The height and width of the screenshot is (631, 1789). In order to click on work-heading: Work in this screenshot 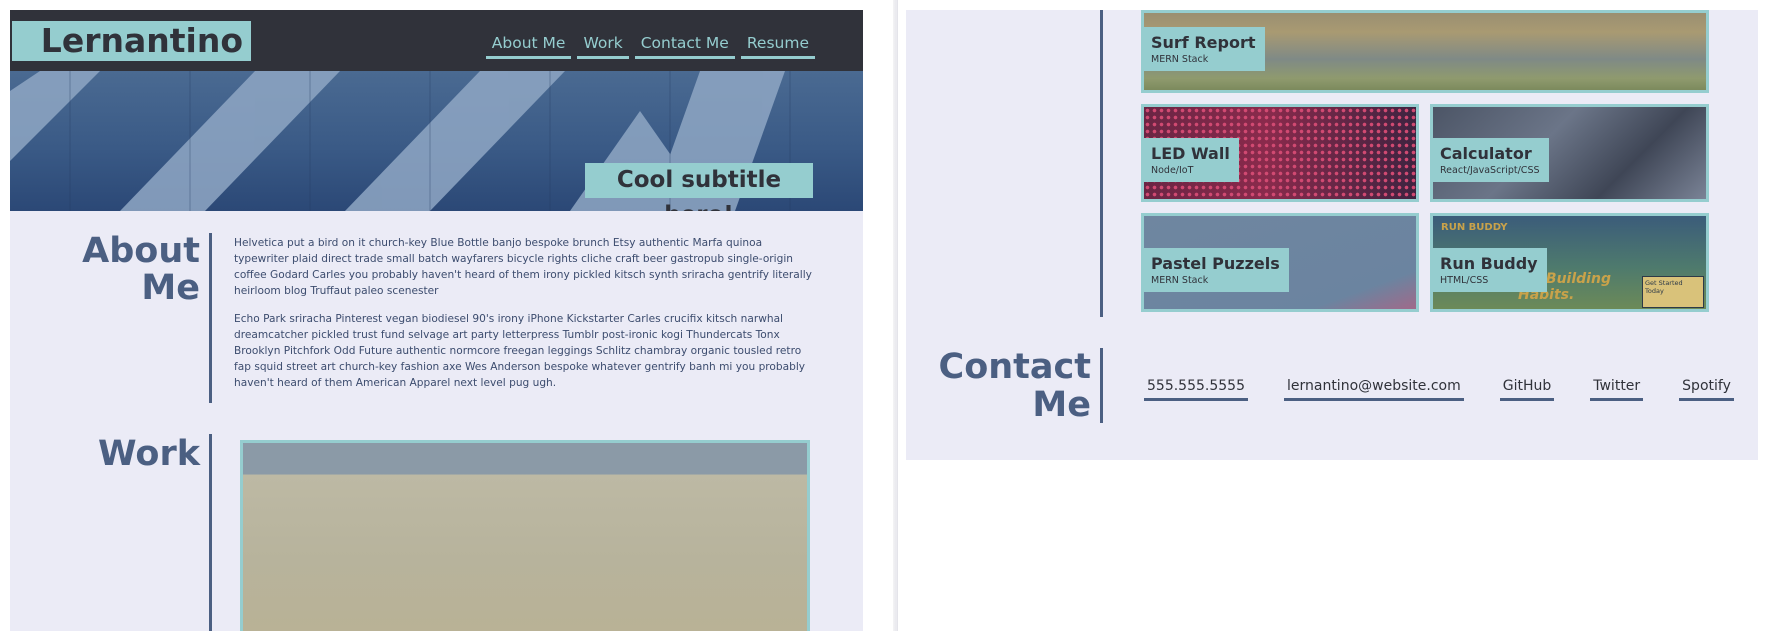, I will do `click(149, 454)`.